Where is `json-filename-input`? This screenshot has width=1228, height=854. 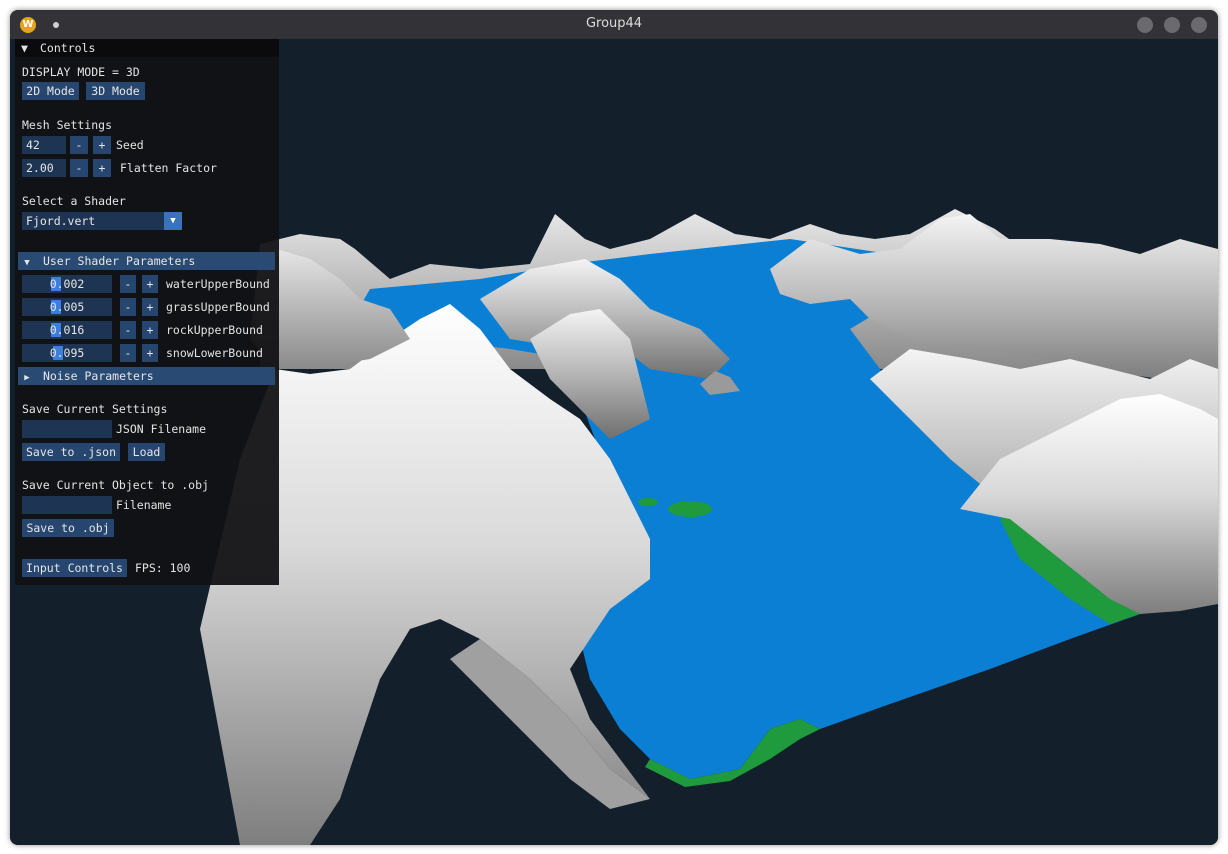
json-filename-input is located at coordinates (67, 429).